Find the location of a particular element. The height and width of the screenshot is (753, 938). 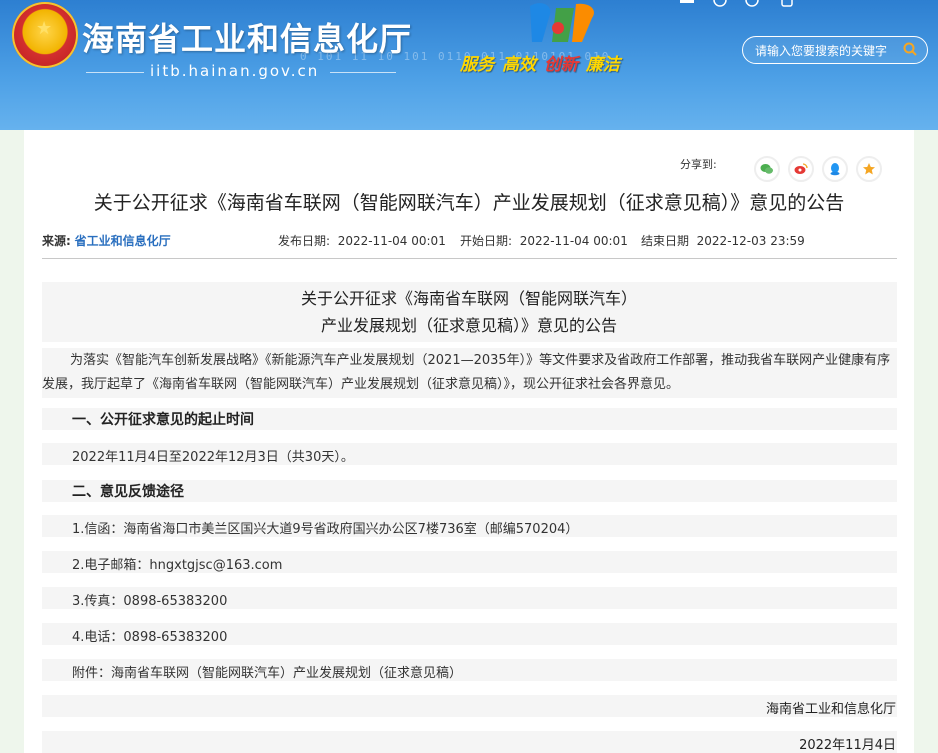

publish-date-value: 2022-11-04 00:01 is located at coordinates (391, 241).